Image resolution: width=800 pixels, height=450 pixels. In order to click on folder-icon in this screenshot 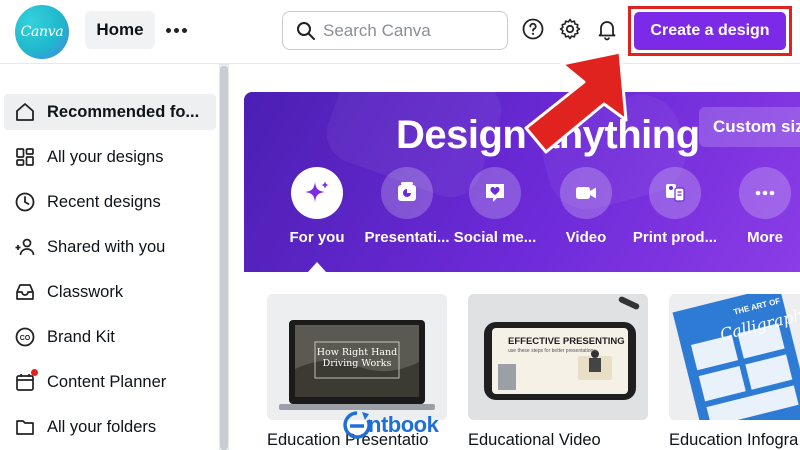, I will do `click(25, 427)`.